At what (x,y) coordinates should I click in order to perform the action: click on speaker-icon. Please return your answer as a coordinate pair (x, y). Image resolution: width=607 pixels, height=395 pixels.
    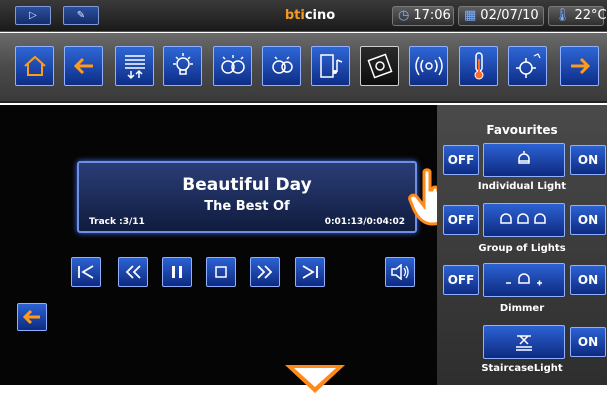
    Looking at the image, I should click on (400, 272).